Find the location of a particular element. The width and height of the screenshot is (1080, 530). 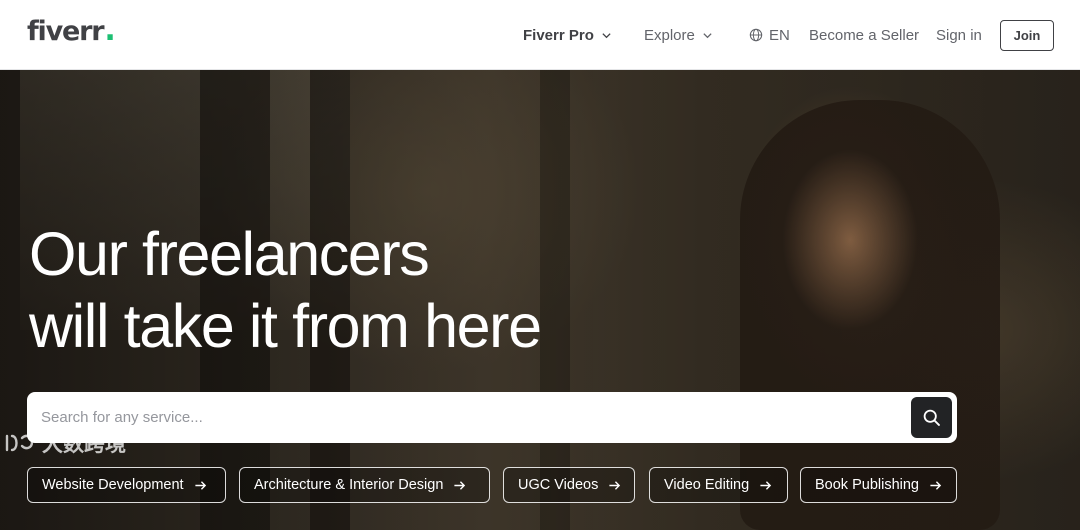

watermark: 大数跨境 is located at coordinates (65, 443).